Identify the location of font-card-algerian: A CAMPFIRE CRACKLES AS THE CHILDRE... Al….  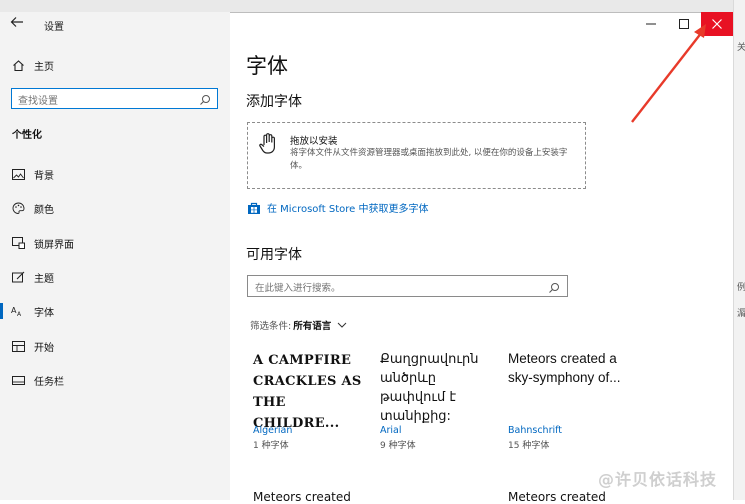
(314, 401).